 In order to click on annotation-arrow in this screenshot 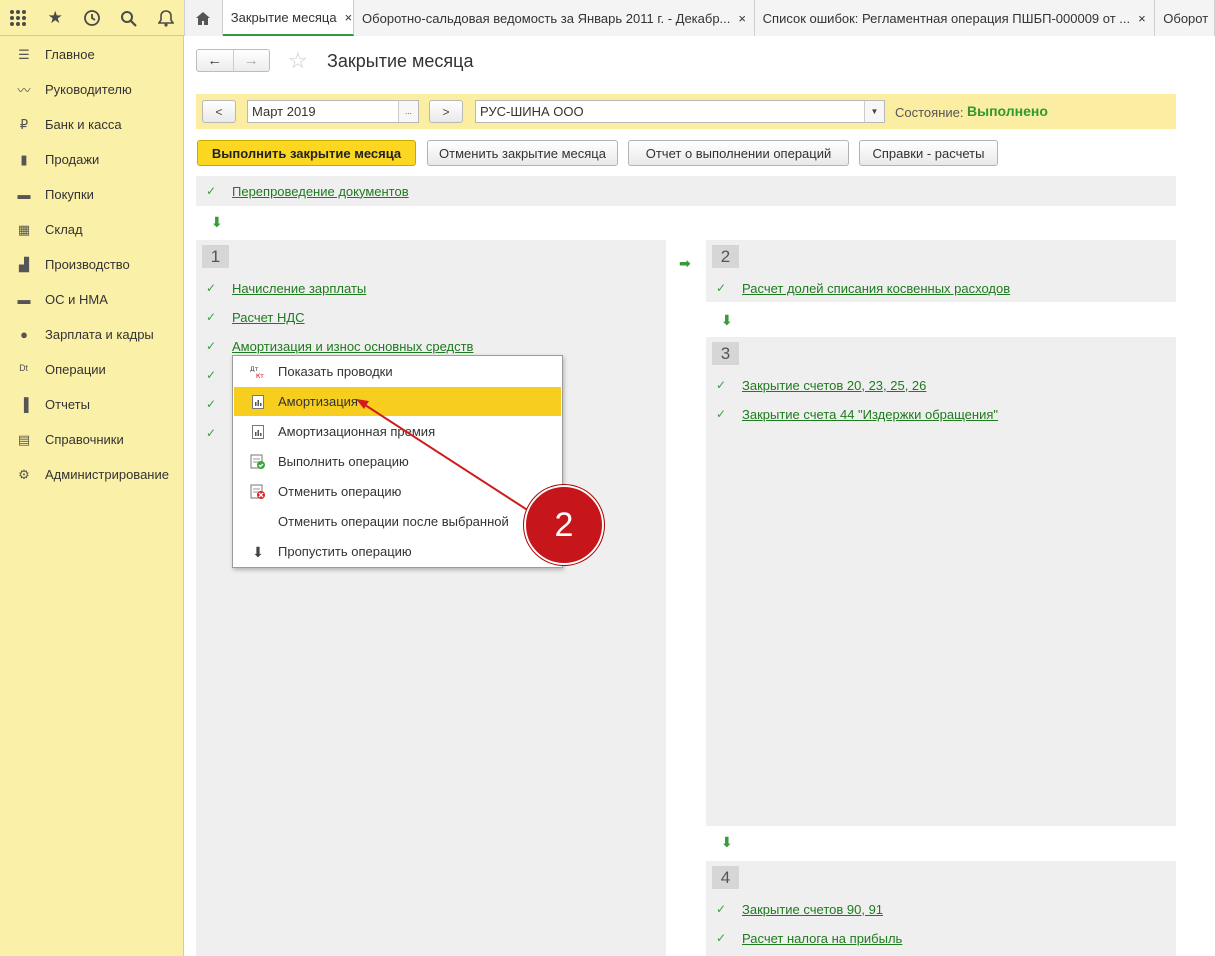, I will do `click(443, 455)`.